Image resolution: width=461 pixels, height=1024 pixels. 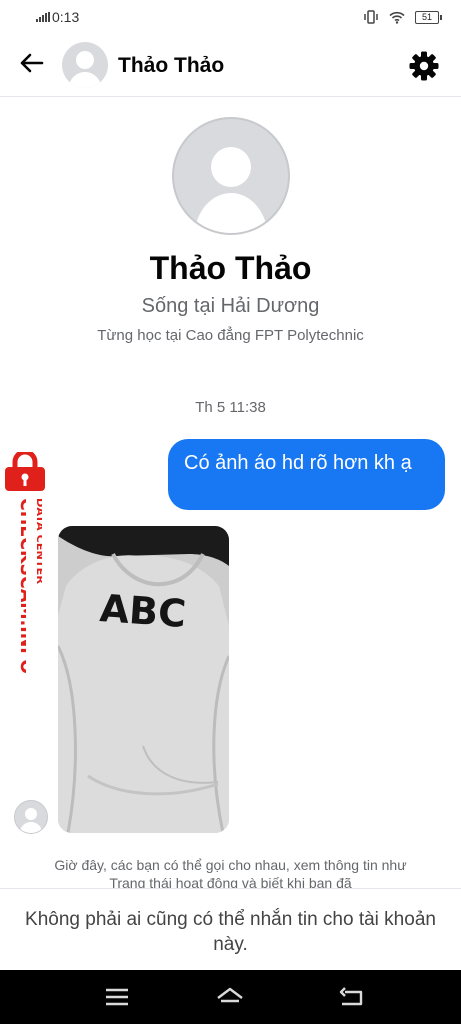 What do you see at coordinates (43, 17) in the screenshot?
I see `signal-icon` at bounding box center [43, 17].